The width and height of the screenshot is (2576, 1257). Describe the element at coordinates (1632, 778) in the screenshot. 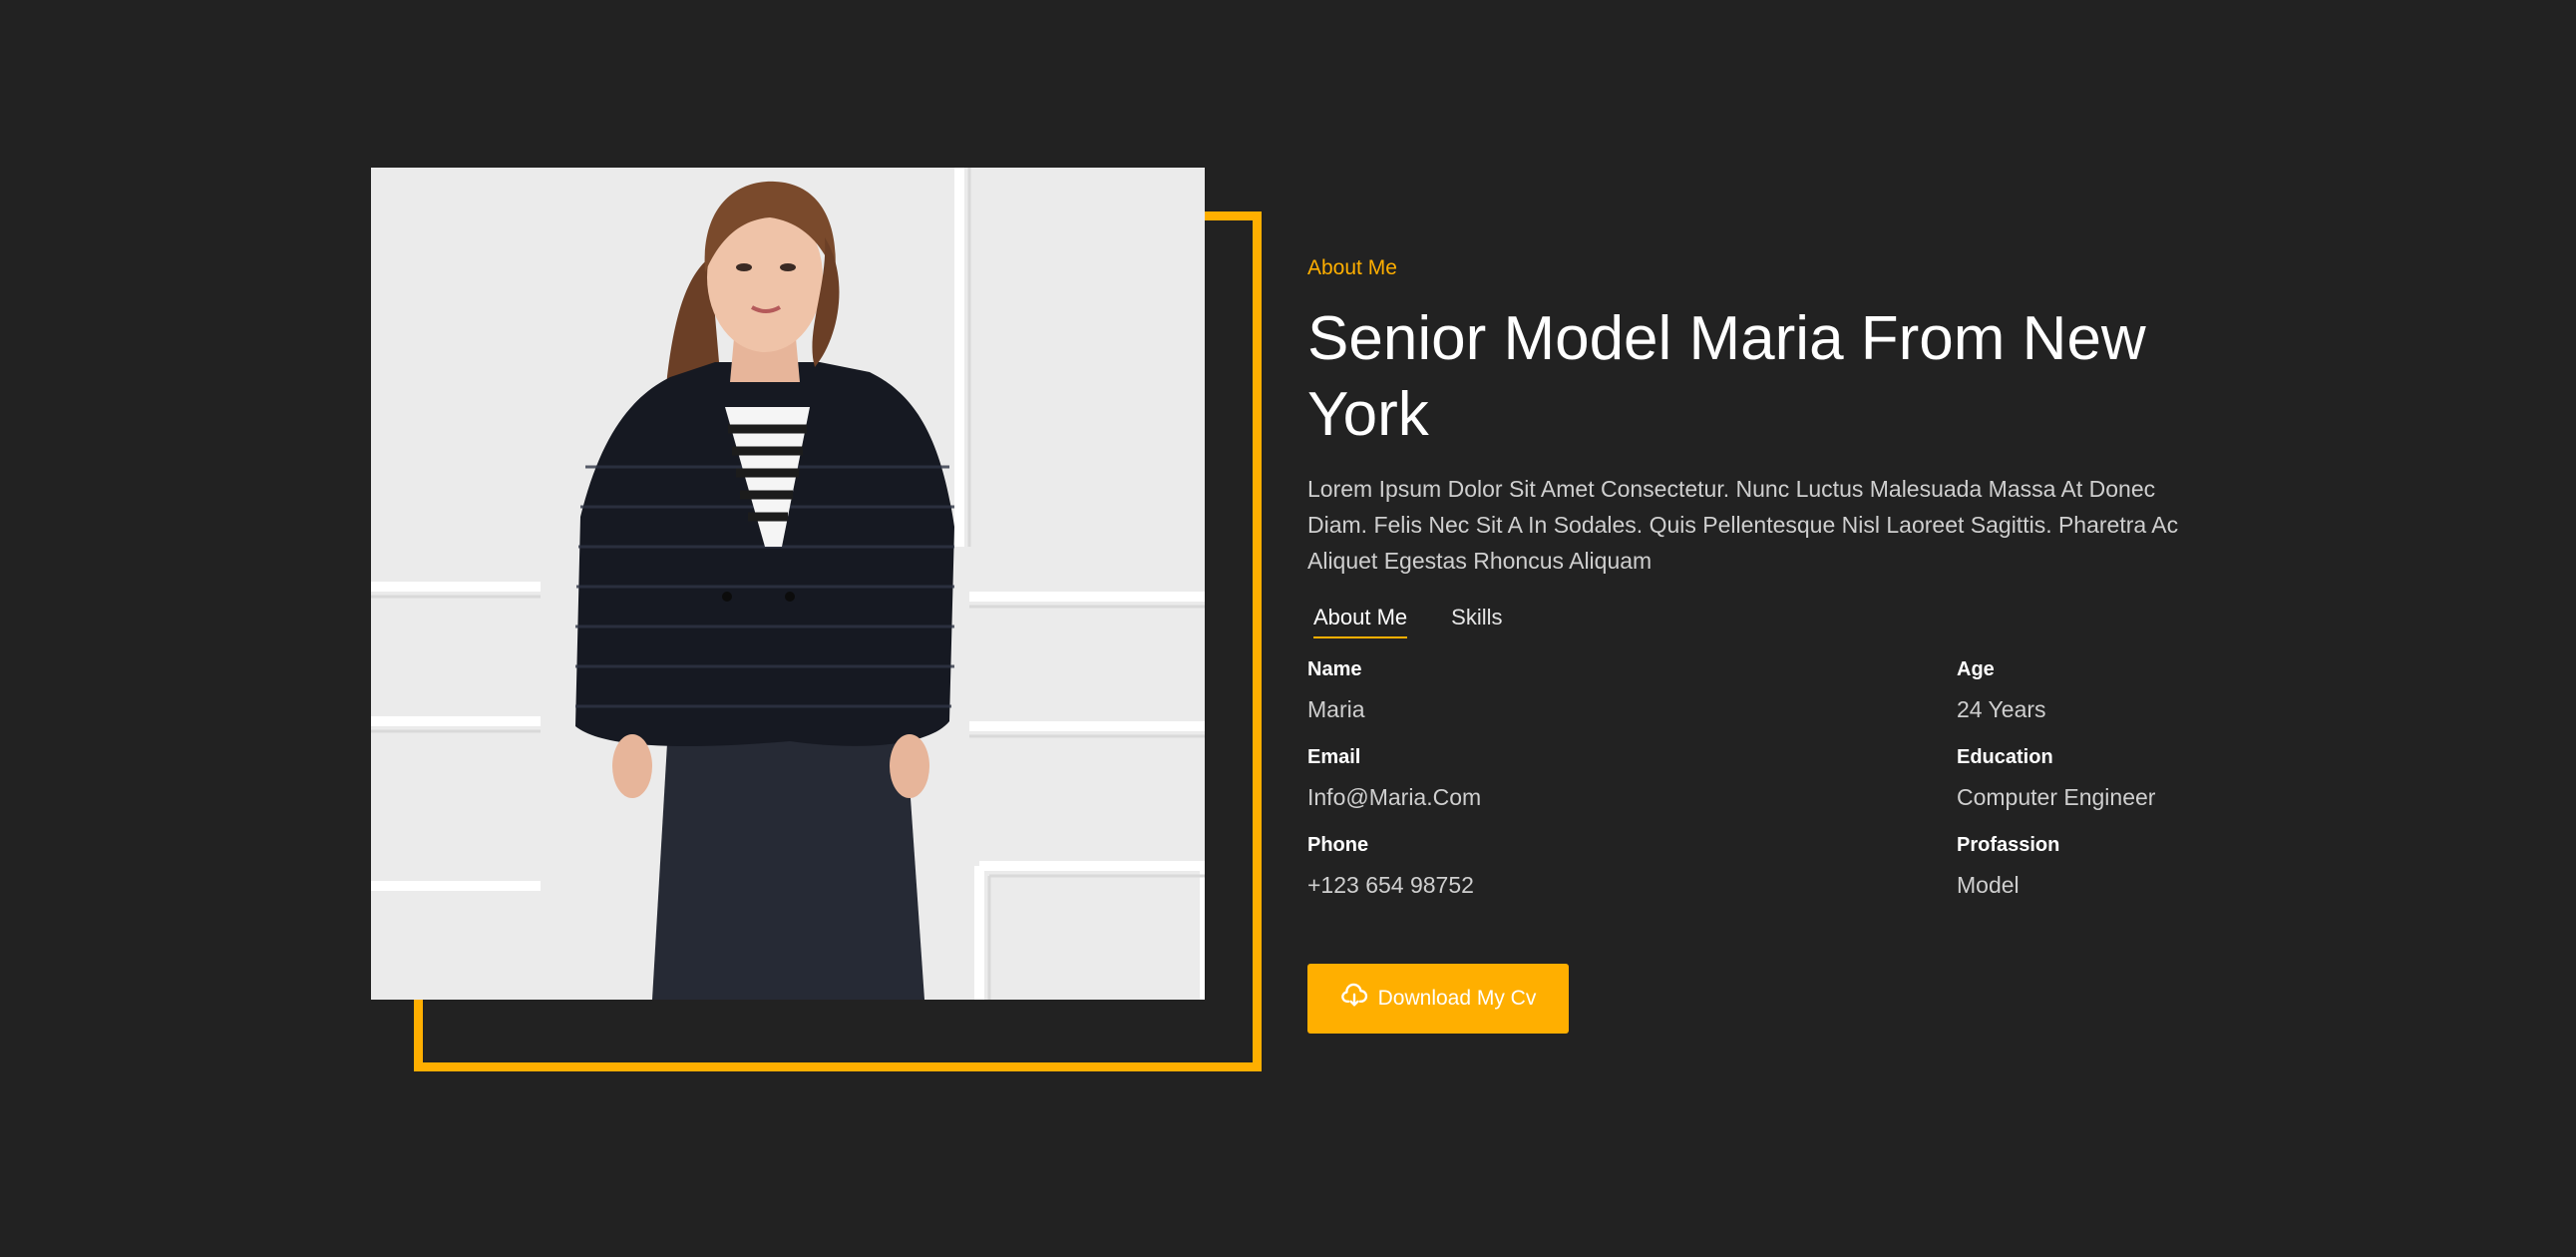

I see `info-item-email: Email Info@Maria.Com` at that location.